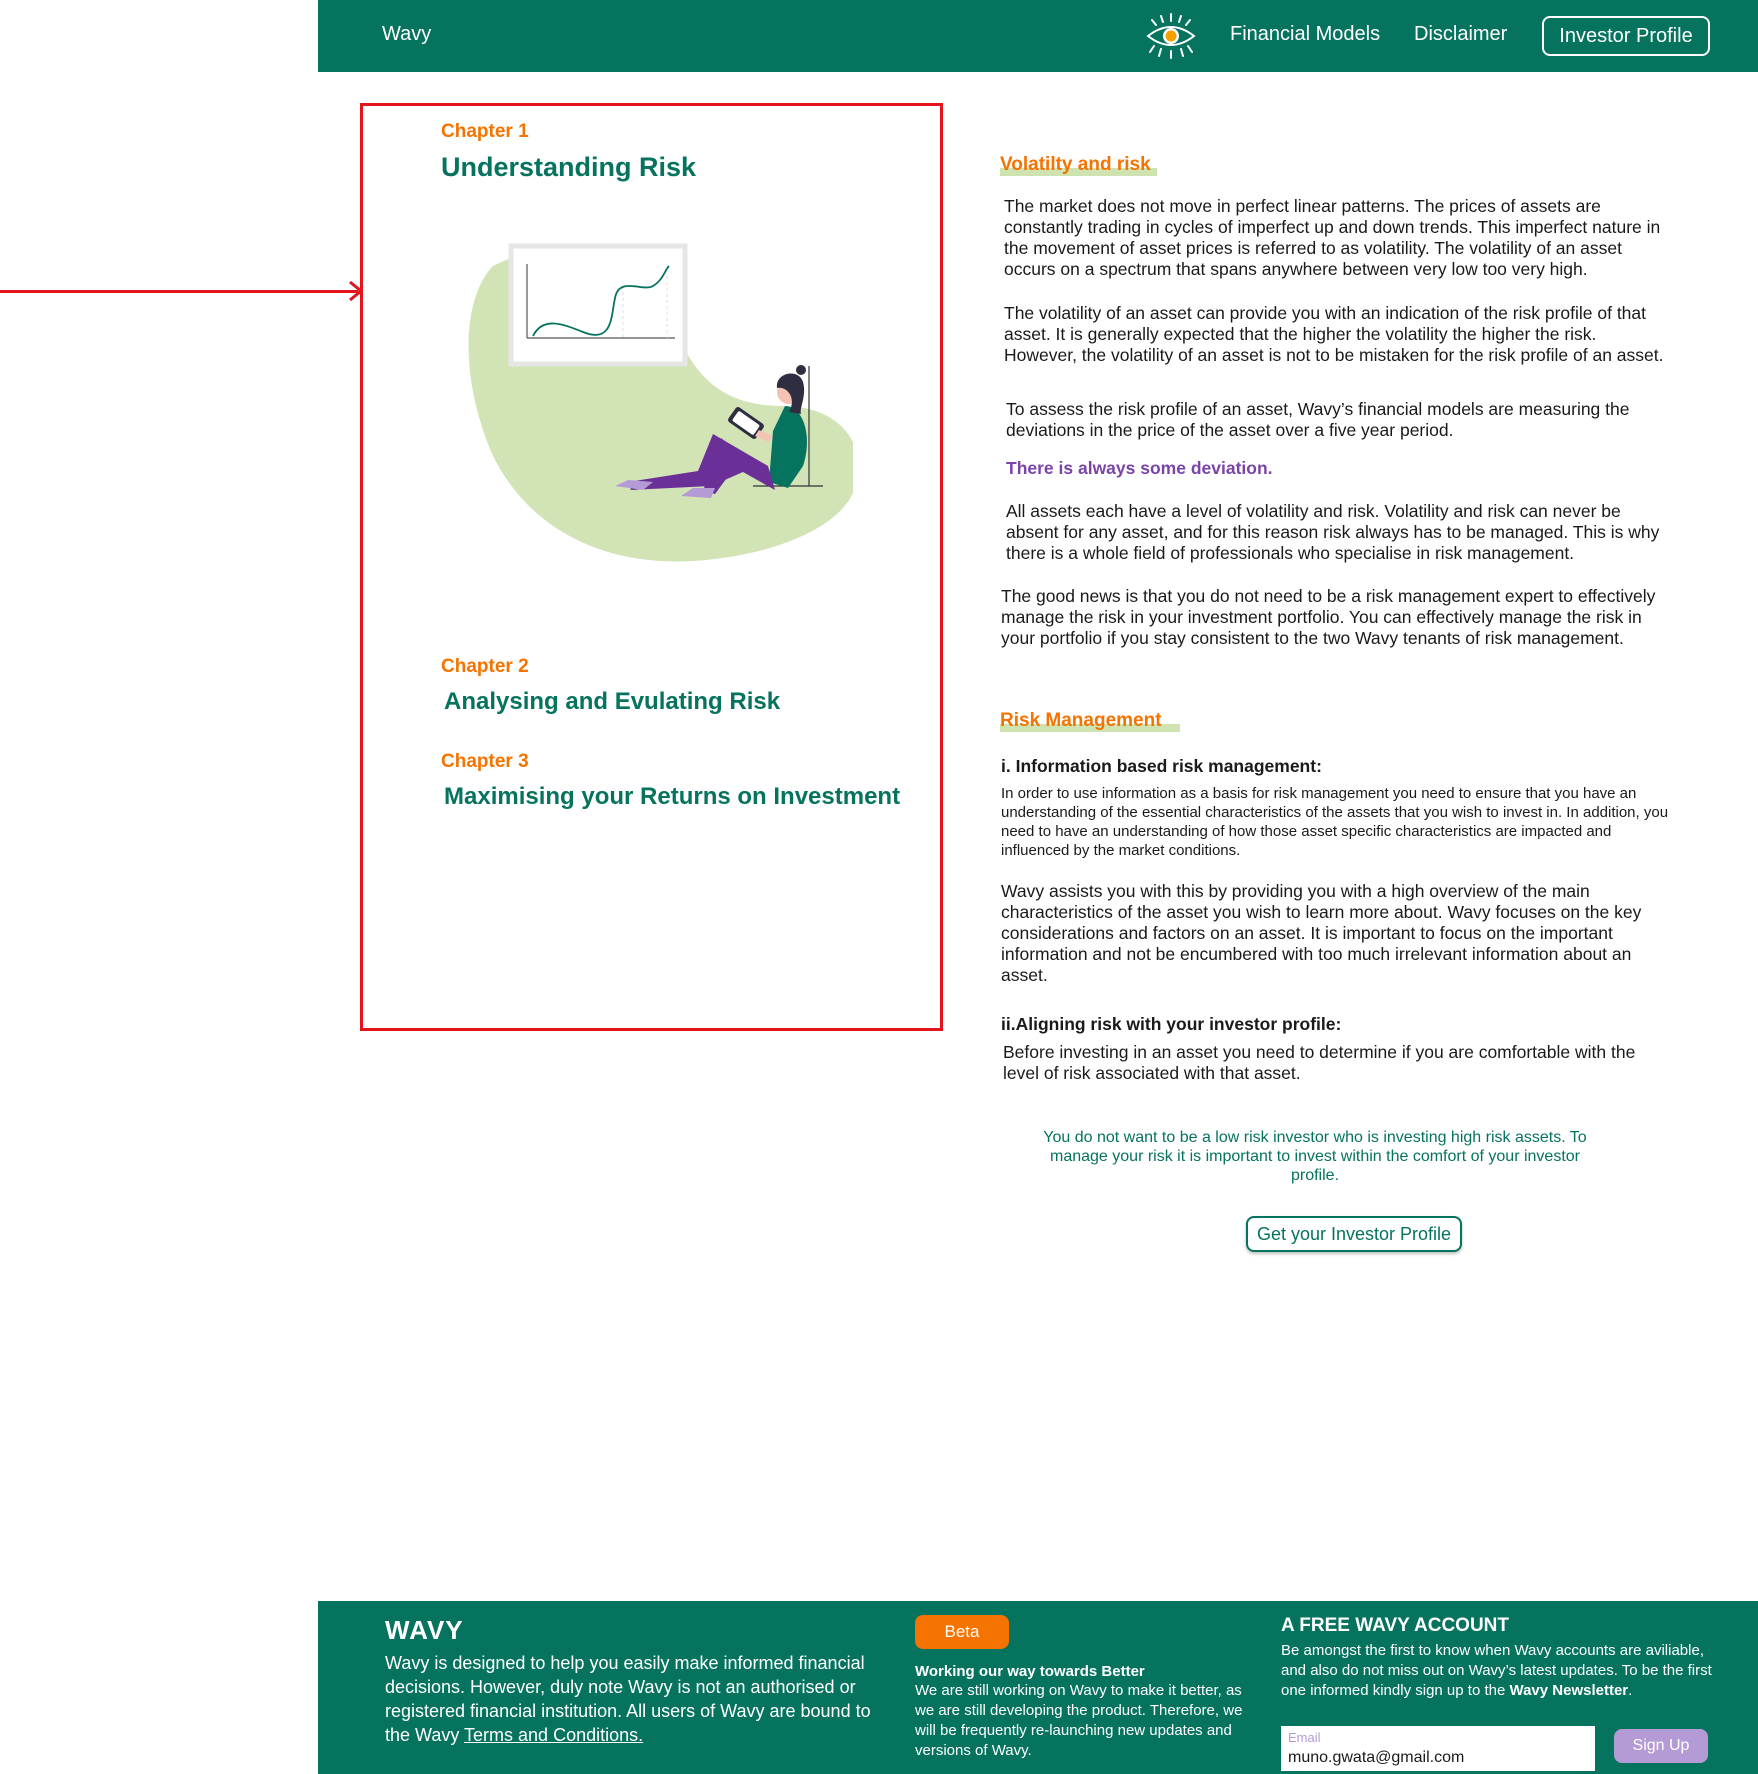  What do you see at coordinates (1395, 1625) in the screenshot?
I see `free-account-heading: A FREE WAVY ACCOUNT` at bounding box center [1395, 1625].